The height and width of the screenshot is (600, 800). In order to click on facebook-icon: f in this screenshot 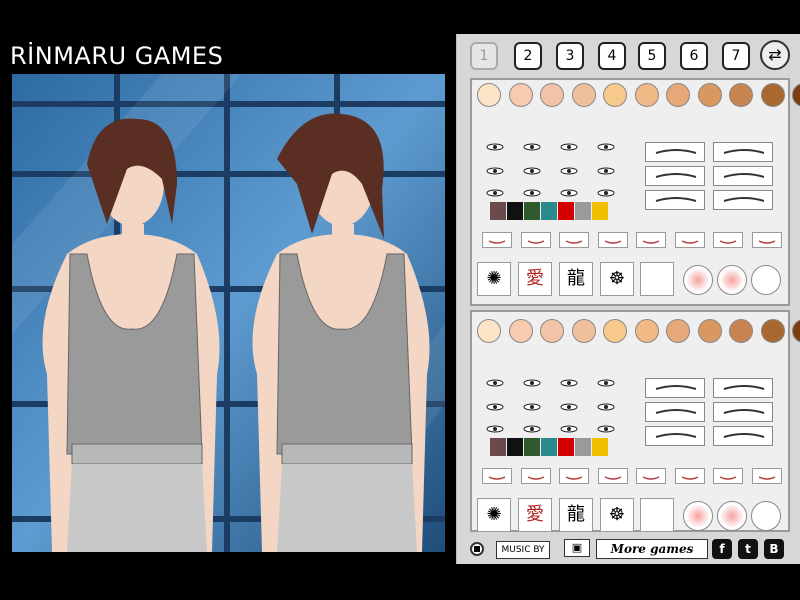, I will do `click(722, 549)`.